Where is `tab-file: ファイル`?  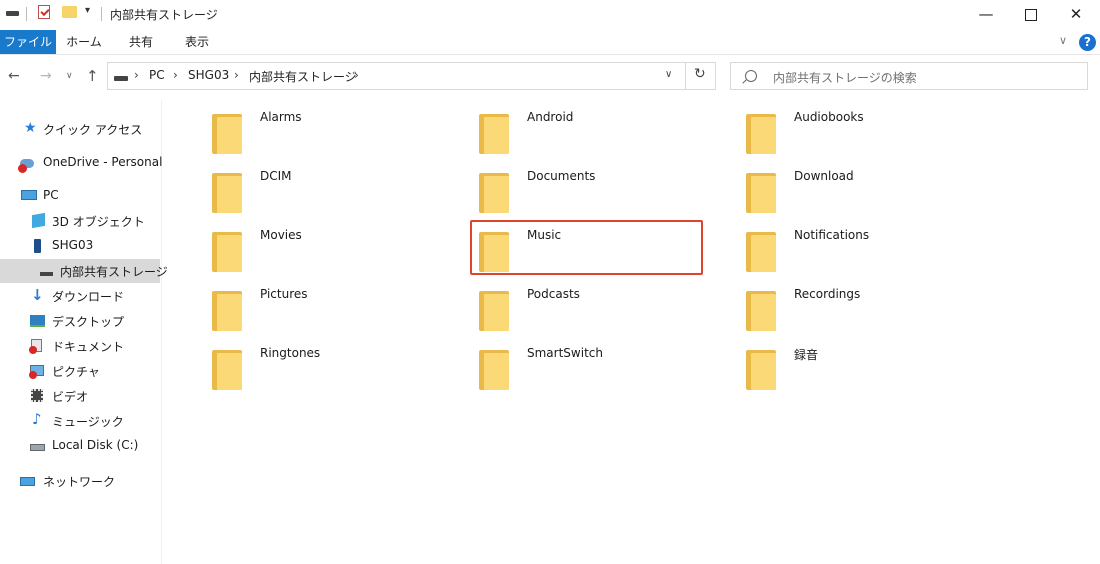 tab-file: ファイル is located at coordinates (28, 42).